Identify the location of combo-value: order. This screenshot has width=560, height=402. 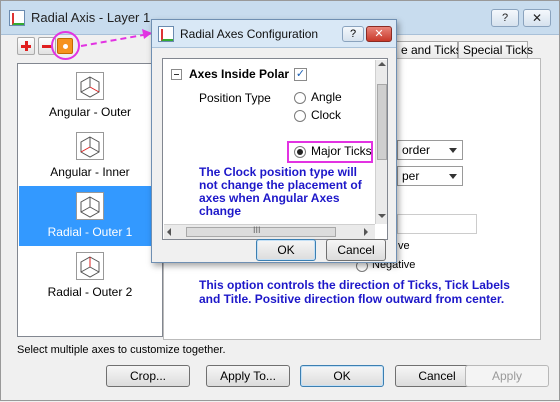
(416, 150).